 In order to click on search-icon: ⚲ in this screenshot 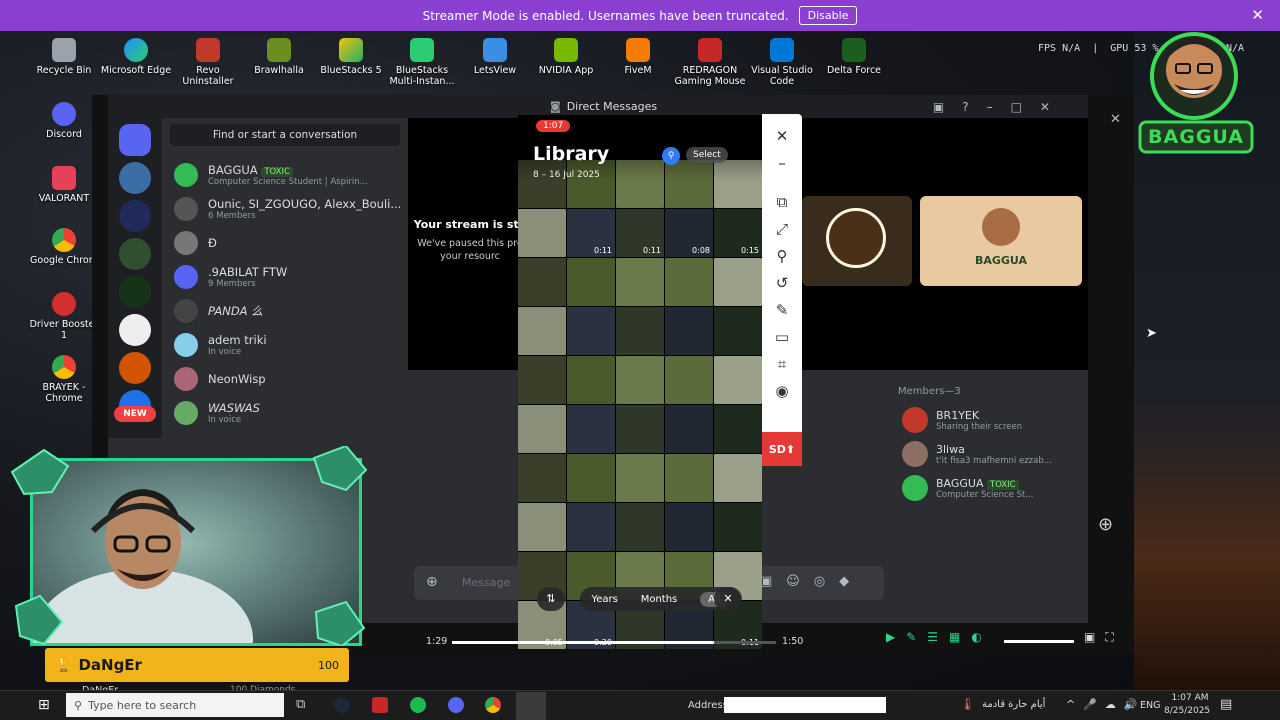, I will do `click(671, 156)`.